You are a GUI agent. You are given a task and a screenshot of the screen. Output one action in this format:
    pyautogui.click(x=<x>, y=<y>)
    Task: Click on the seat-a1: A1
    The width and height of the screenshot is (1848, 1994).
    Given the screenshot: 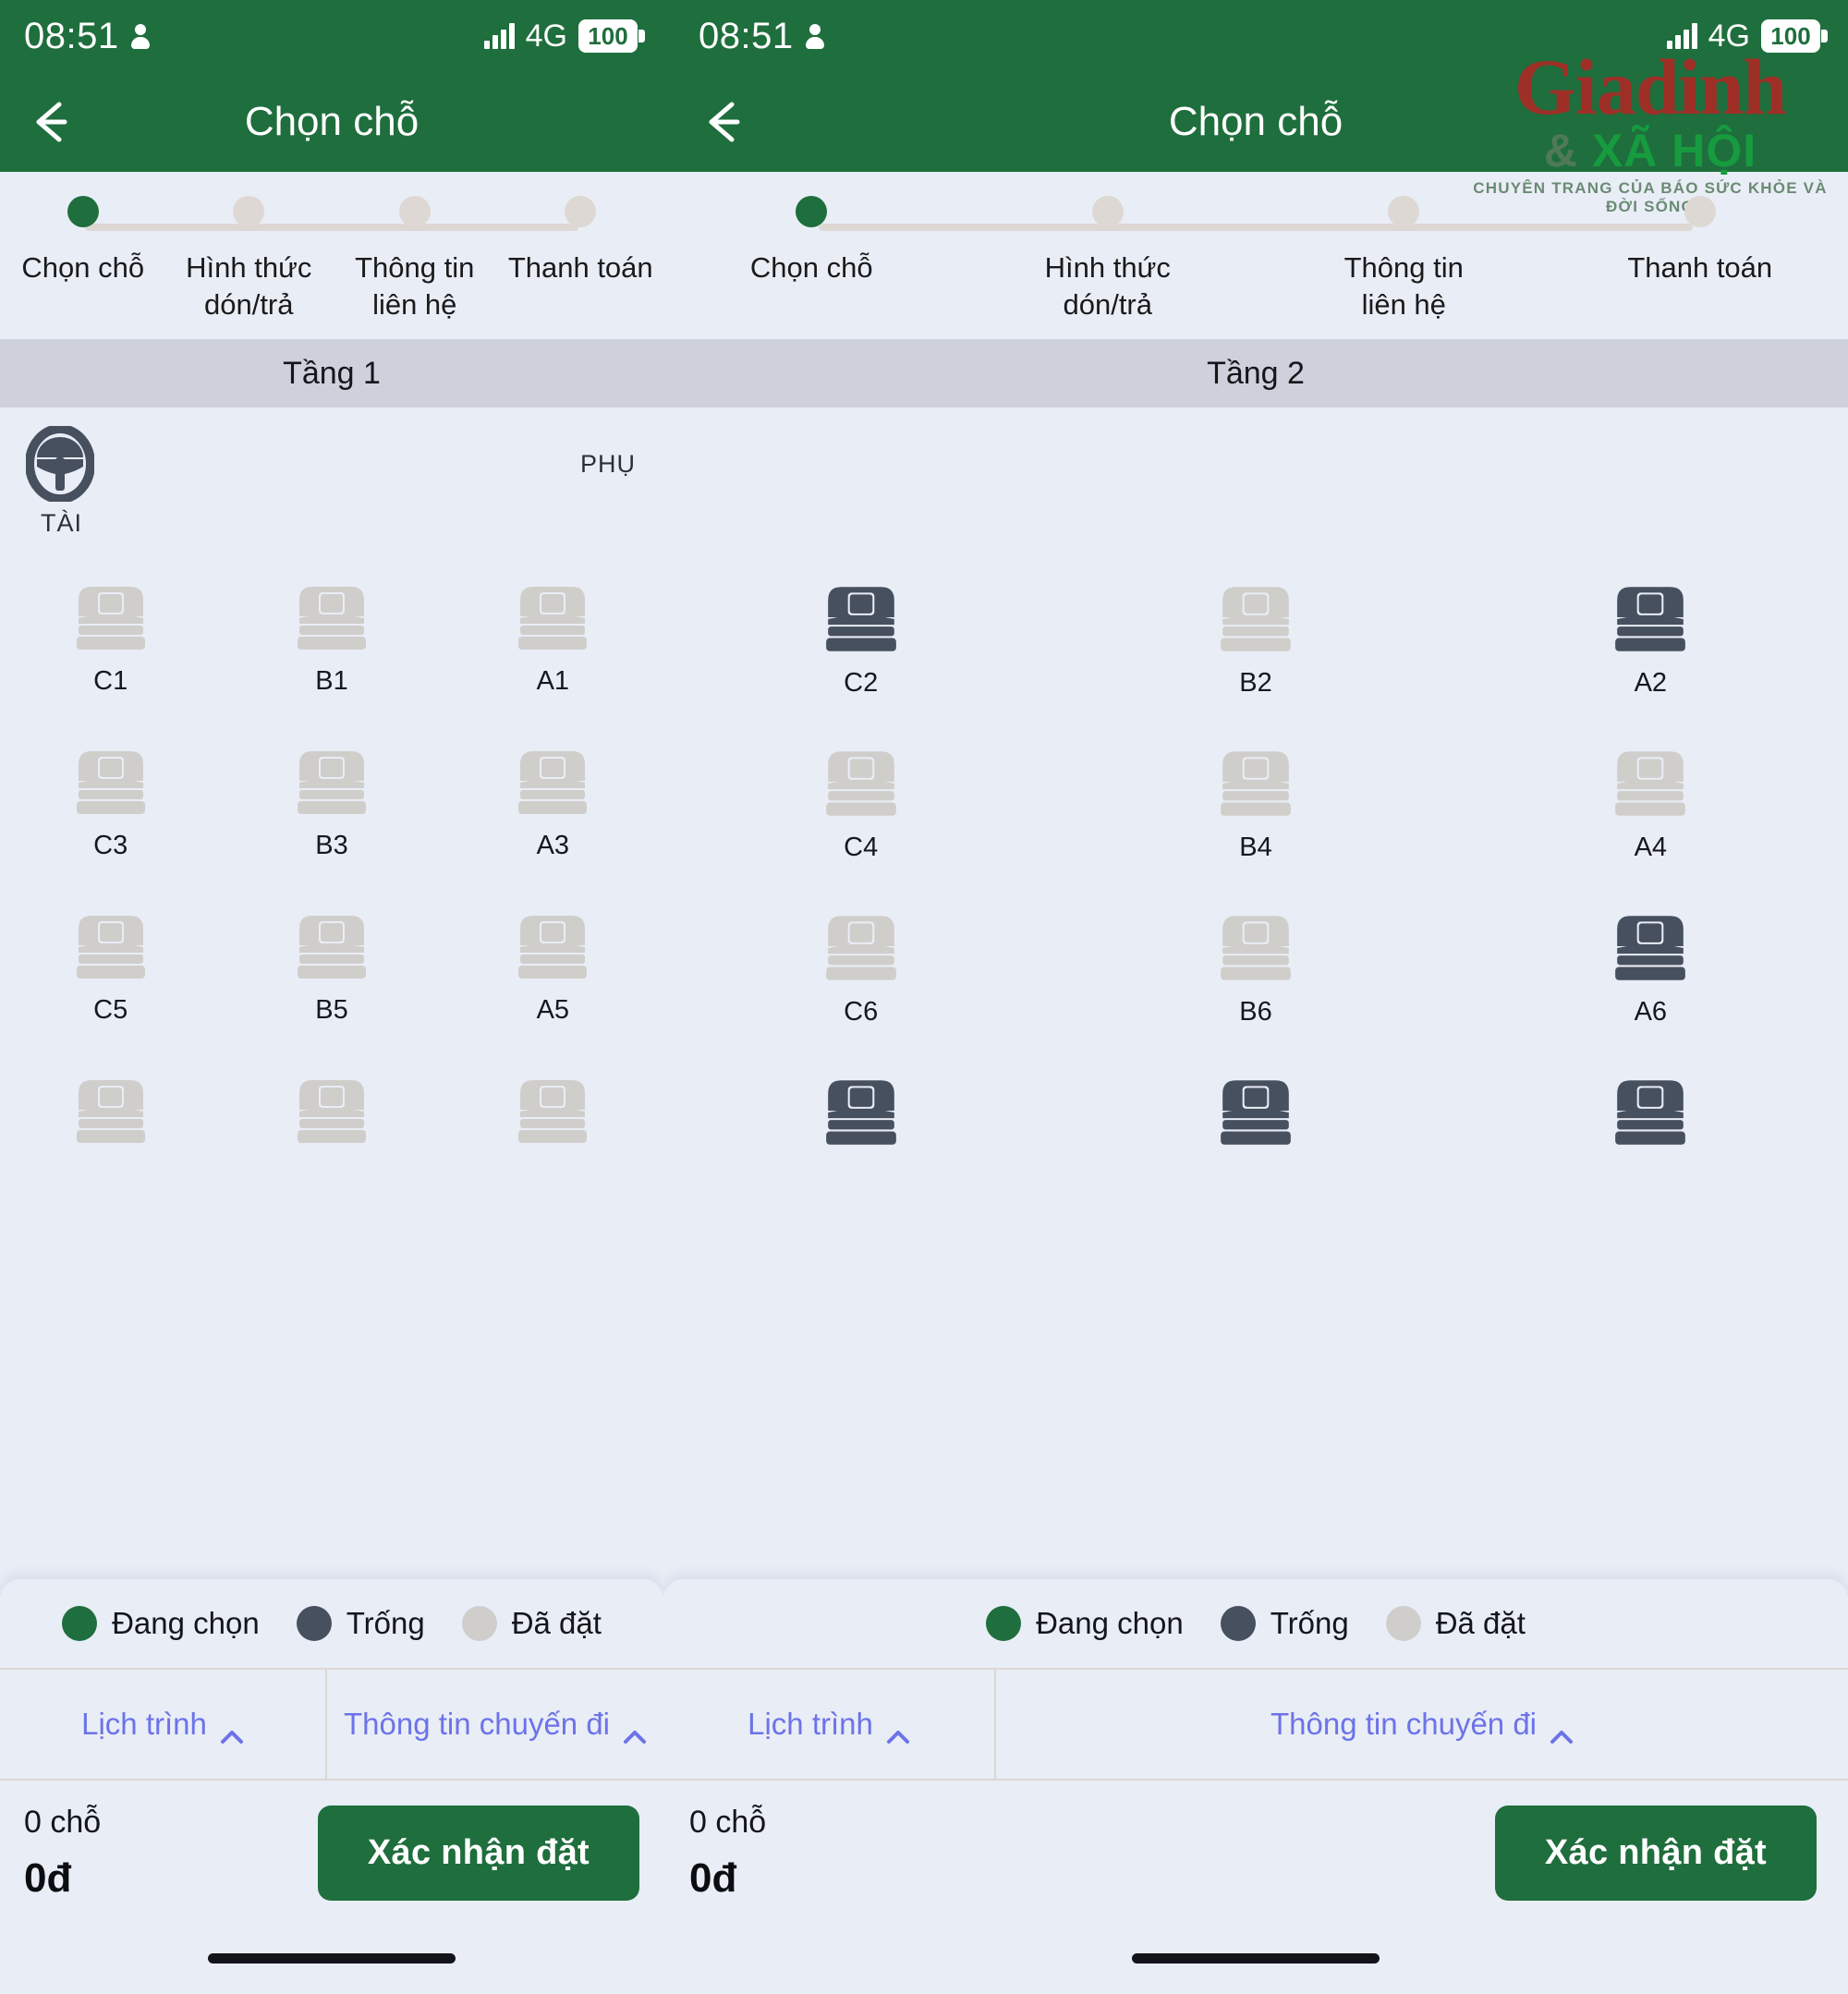 What is the action you would take?
    pyautogui.click(x=553, y=665)
    